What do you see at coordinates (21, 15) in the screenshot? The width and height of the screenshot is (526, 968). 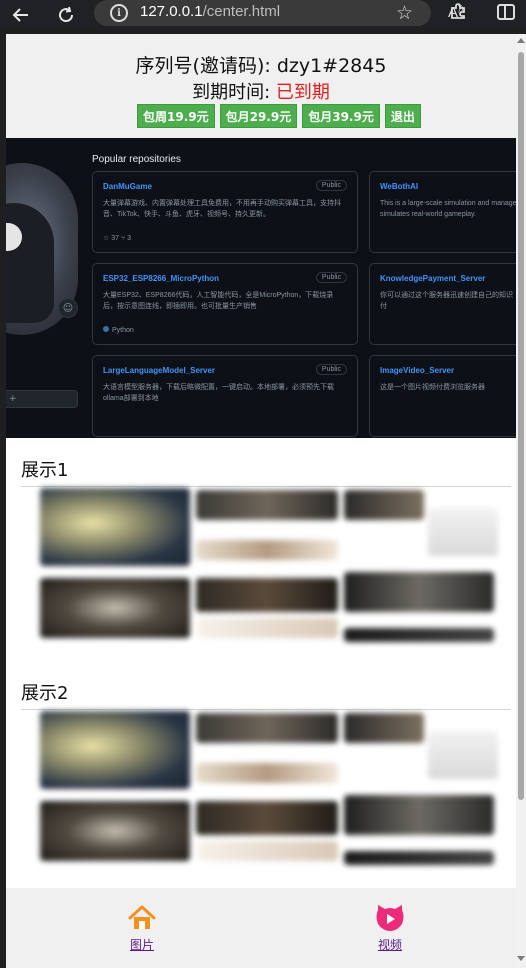 I see `back-arrow-icon` at bounding box center [21, 15].